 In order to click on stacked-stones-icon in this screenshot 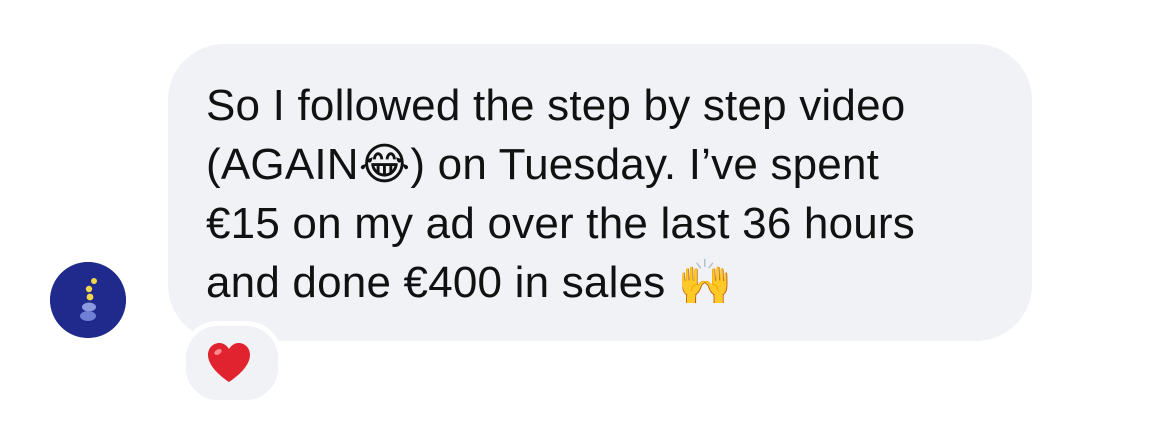, I will do `click(88, 300)`.